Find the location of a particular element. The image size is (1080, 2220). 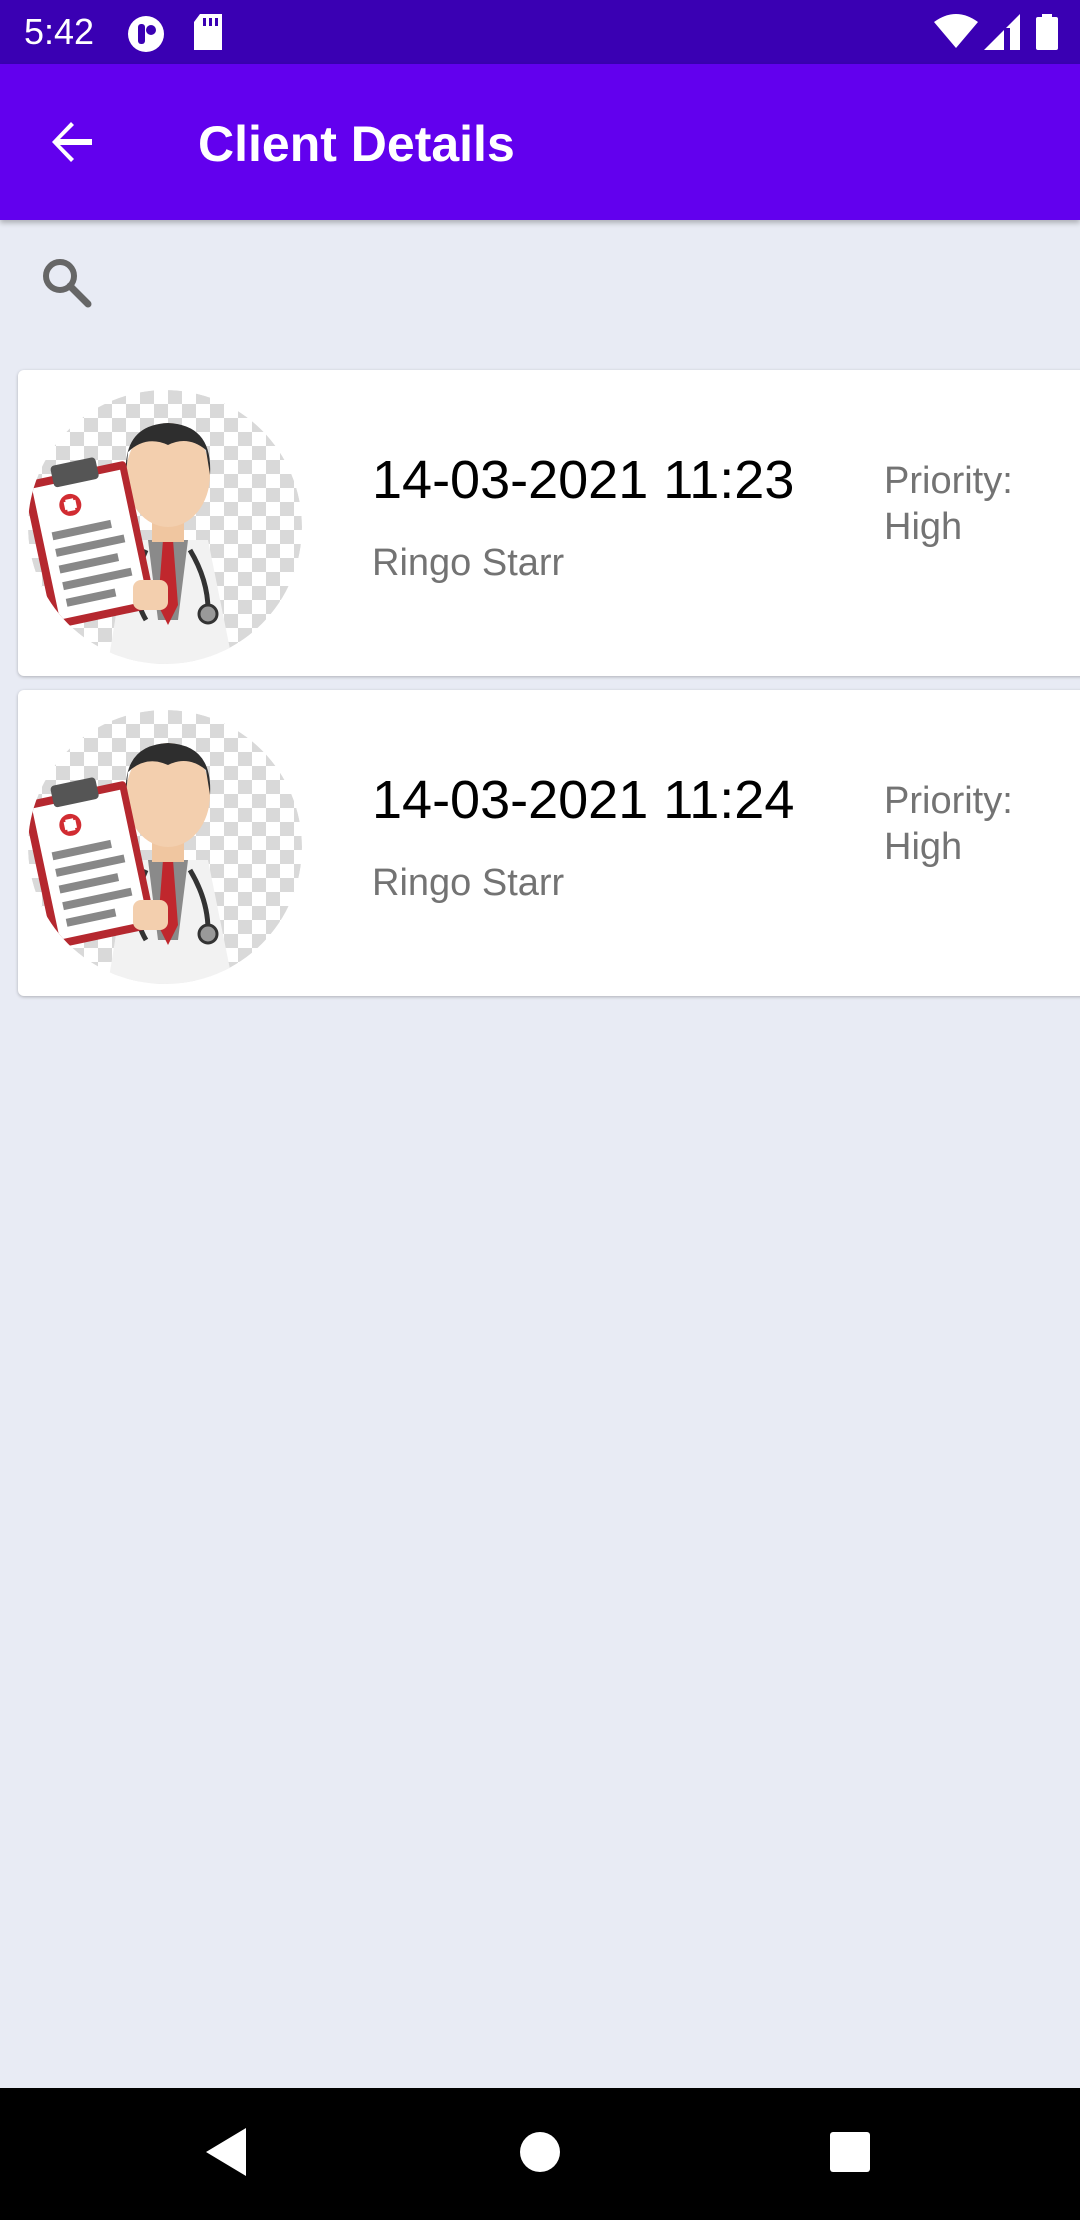

cell-signal-icon is located at coordinates (1002, 34).